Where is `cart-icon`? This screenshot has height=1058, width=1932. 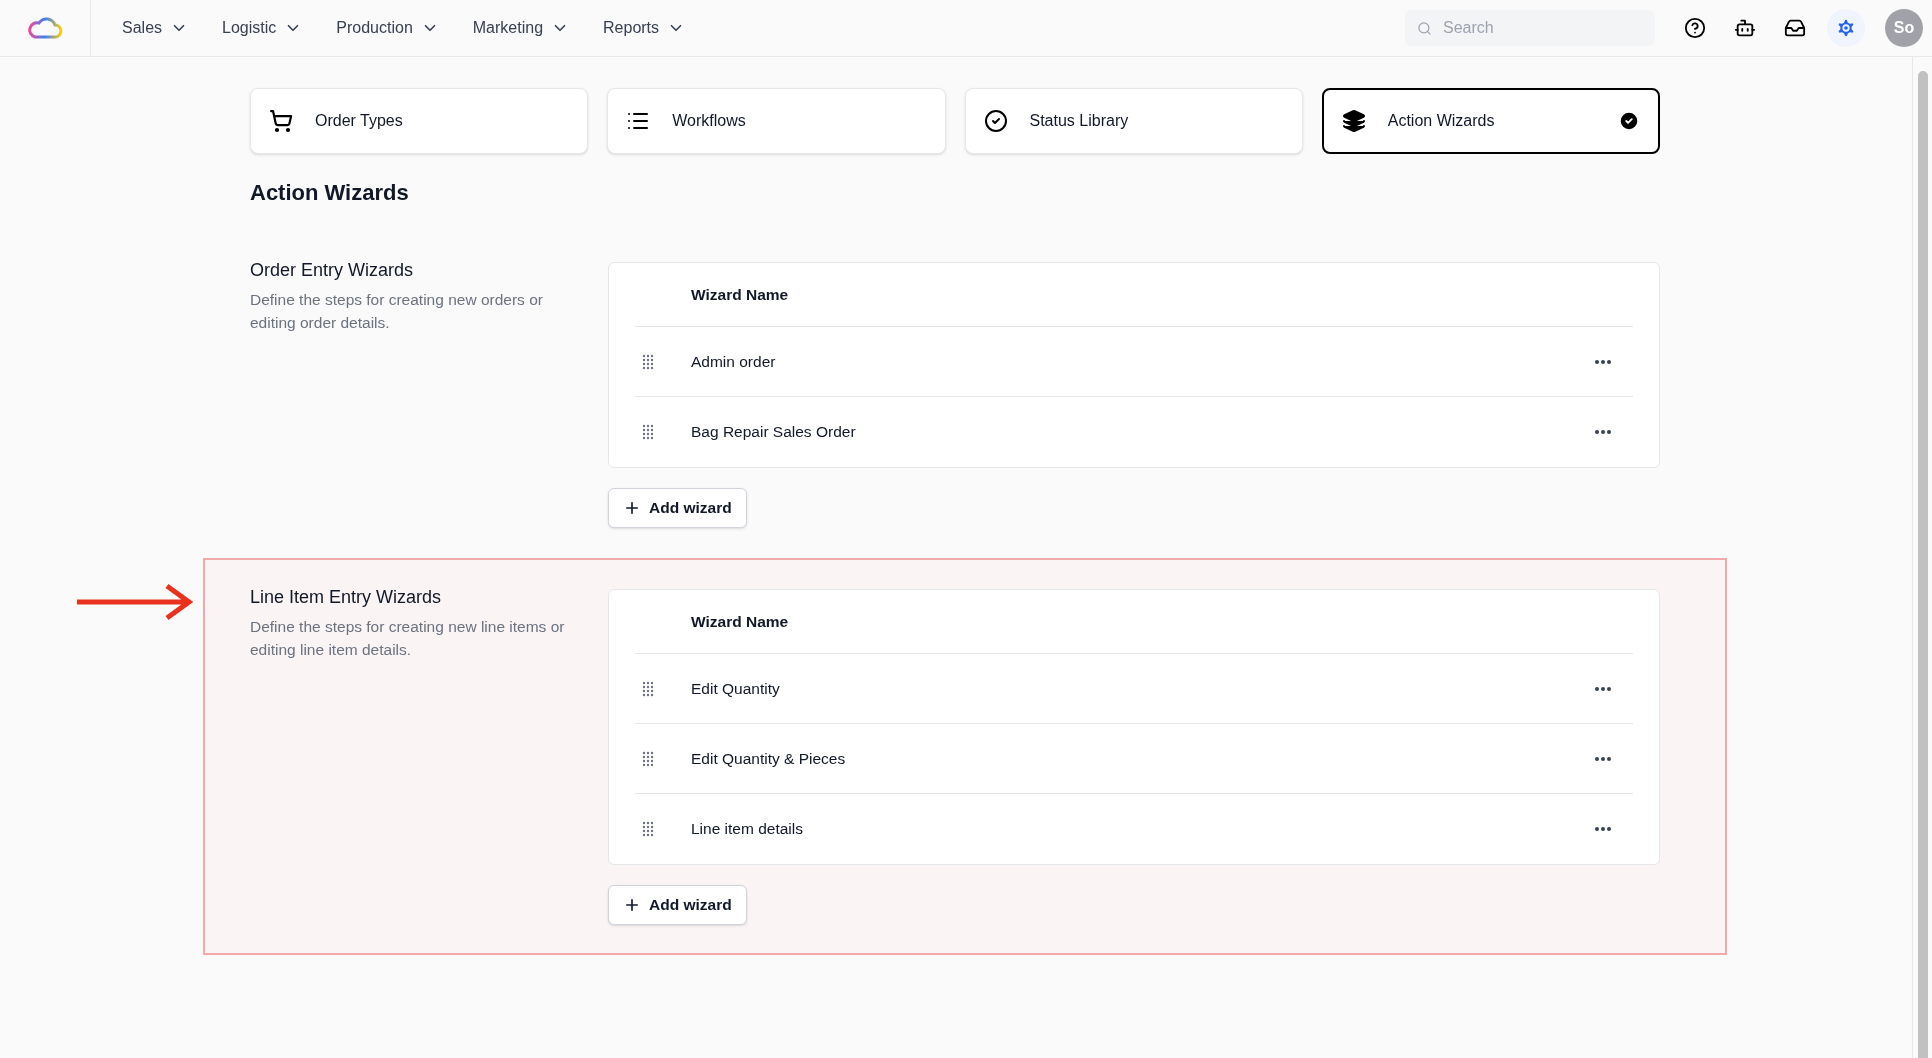
cart-icon is located at coordinates (281, 121).